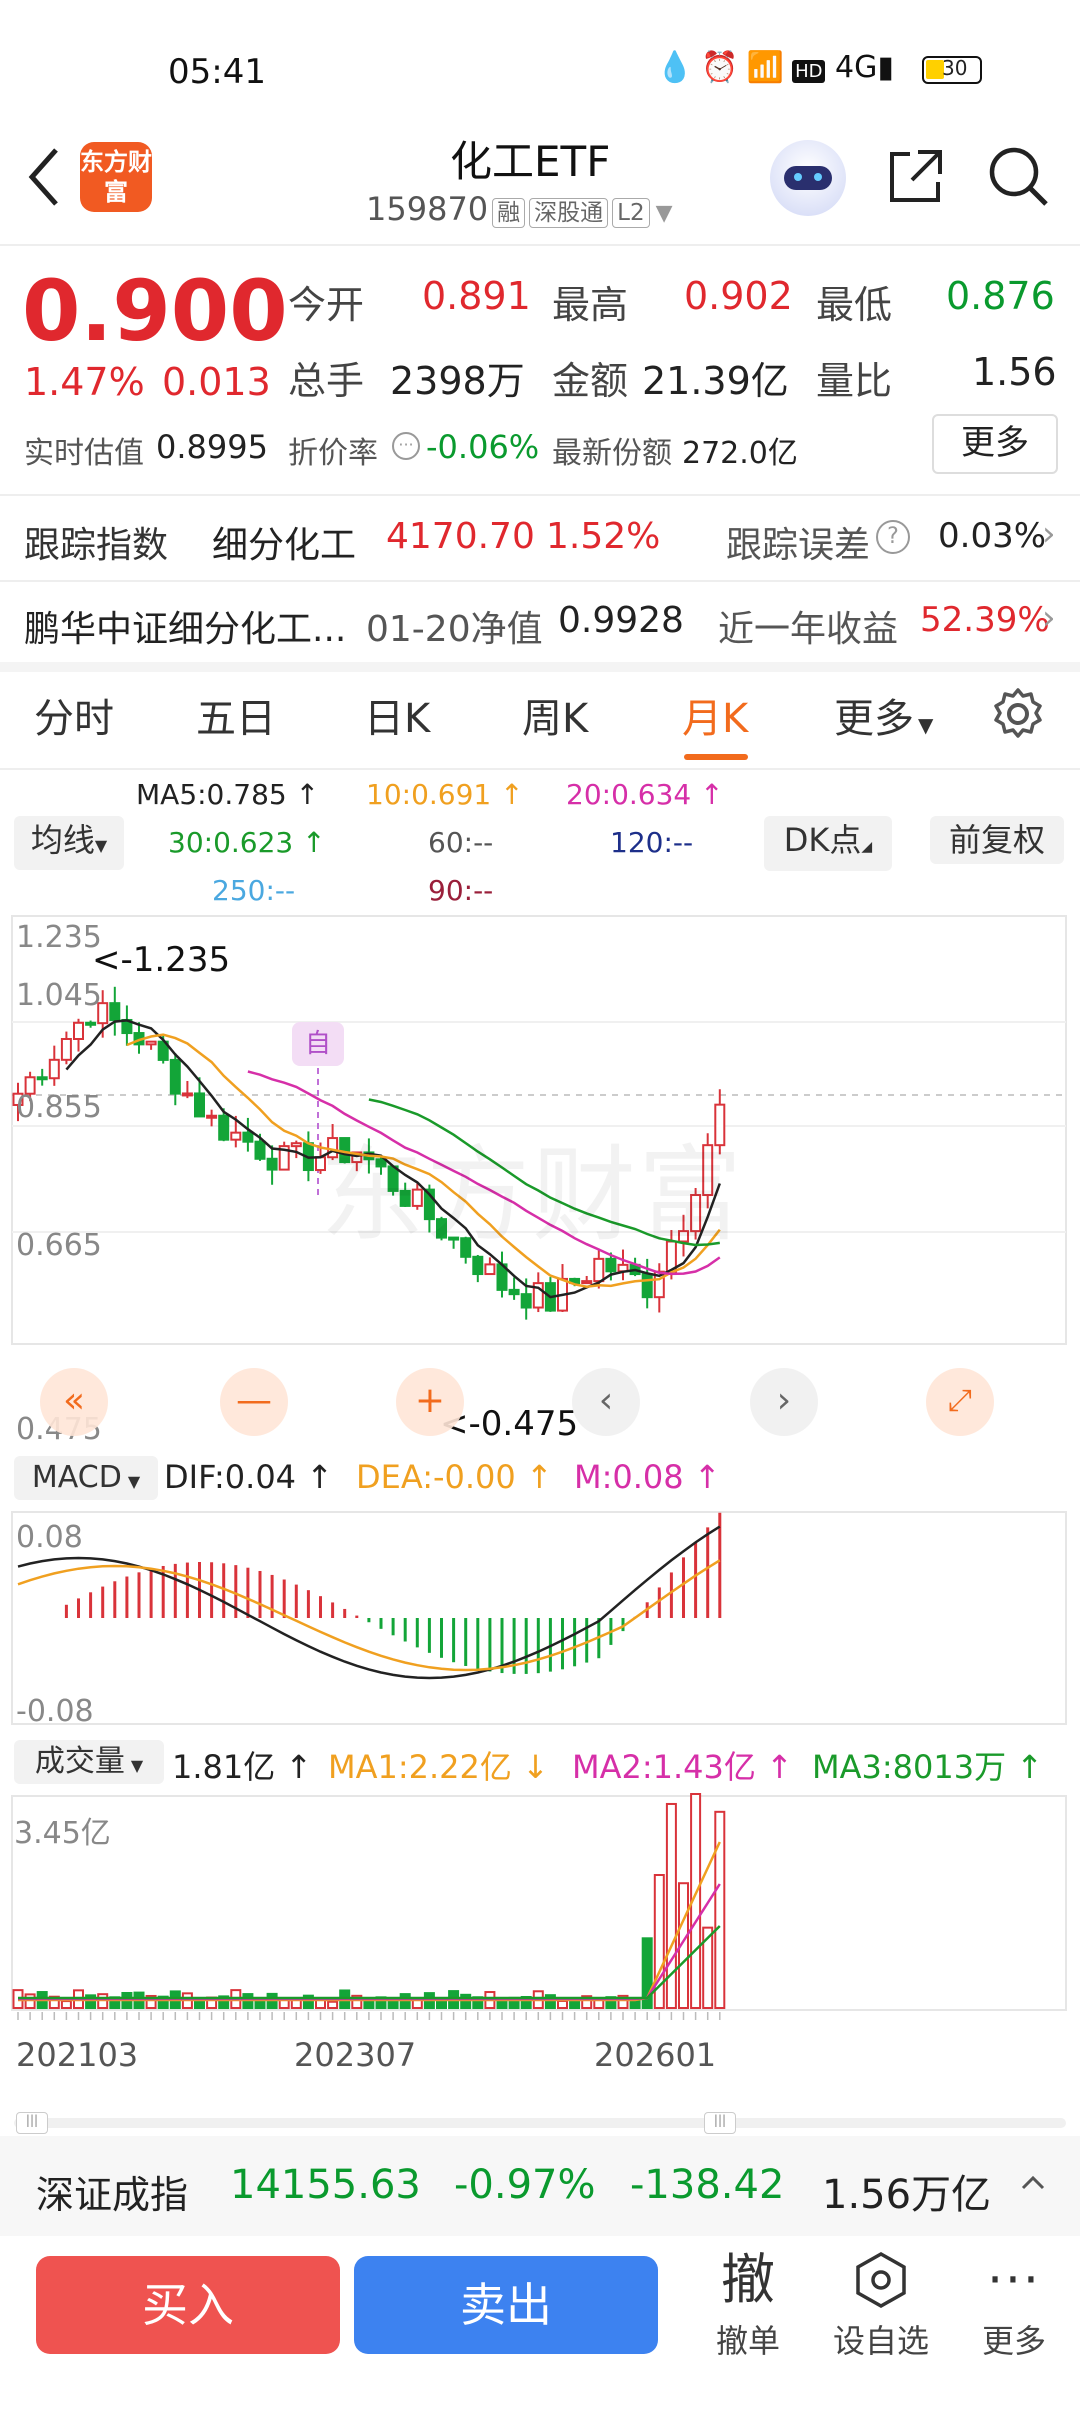  What do you see at coordinates (960, 1402) in the screenshot?
I see `fullscreen-icon: ⤢` at bounding box center [960, 1402].